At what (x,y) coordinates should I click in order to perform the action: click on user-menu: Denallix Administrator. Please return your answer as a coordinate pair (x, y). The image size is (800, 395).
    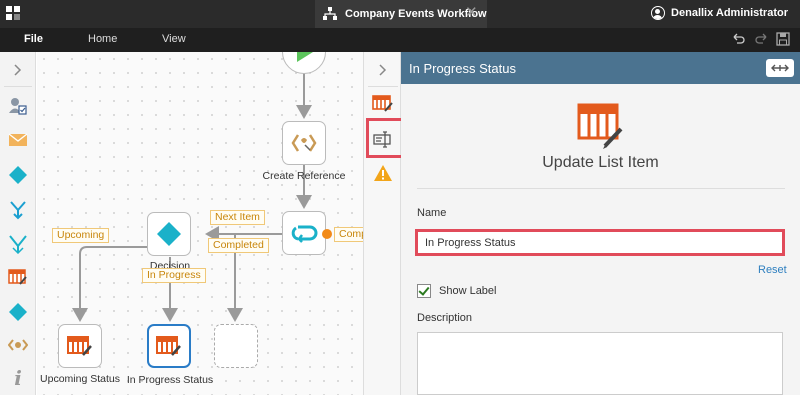
    Looking at the image, I should click on (719, 14).